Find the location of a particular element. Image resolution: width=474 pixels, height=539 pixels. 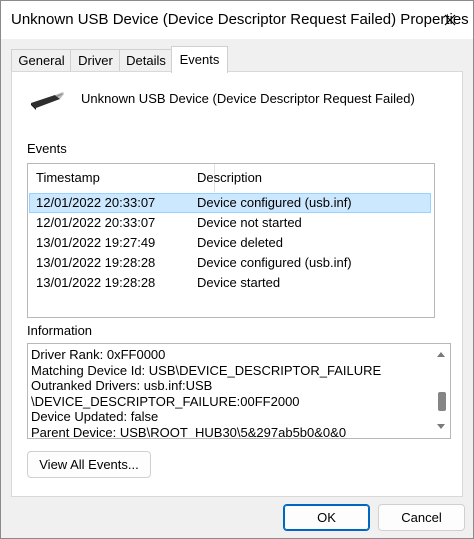

list-header: Timestamp Description is located at coordinates (231, 178).